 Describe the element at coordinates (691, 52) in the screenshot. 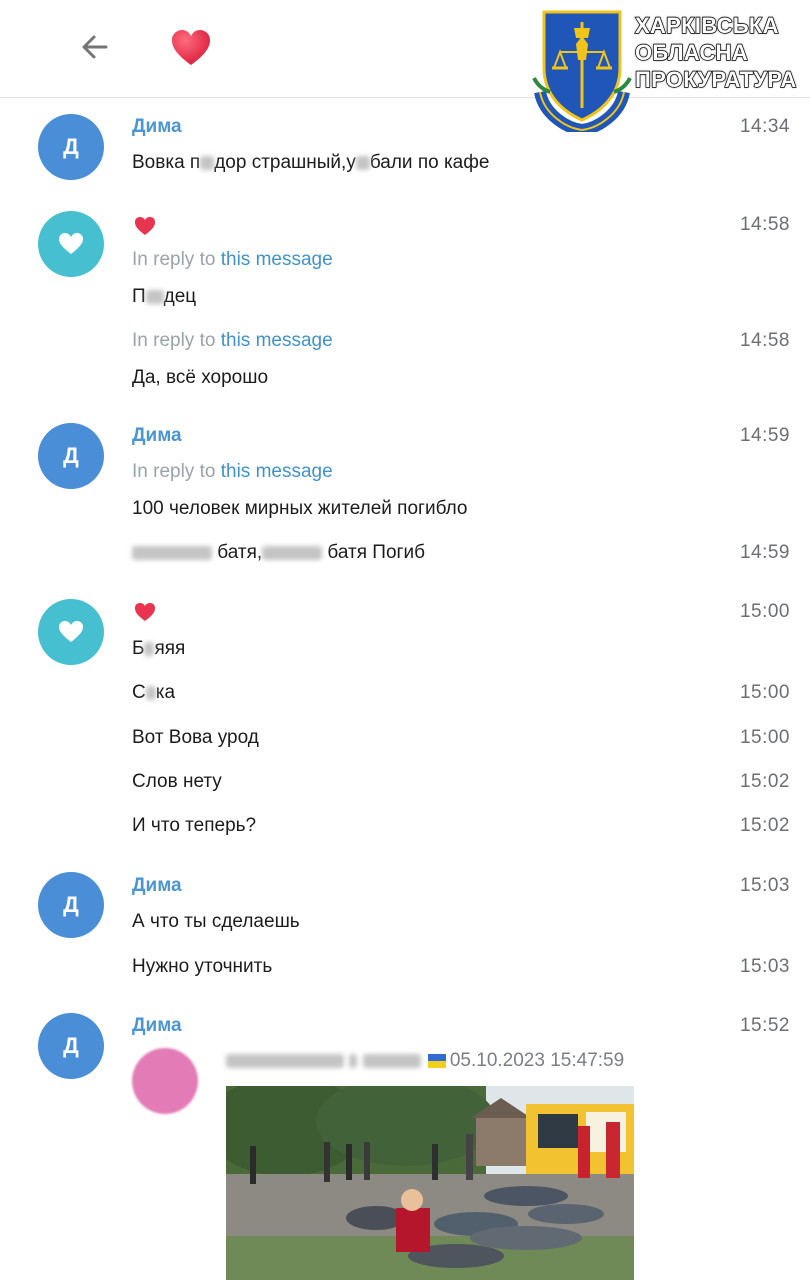

I see `watermark-line-2: ОБЛАСНА` at that location.